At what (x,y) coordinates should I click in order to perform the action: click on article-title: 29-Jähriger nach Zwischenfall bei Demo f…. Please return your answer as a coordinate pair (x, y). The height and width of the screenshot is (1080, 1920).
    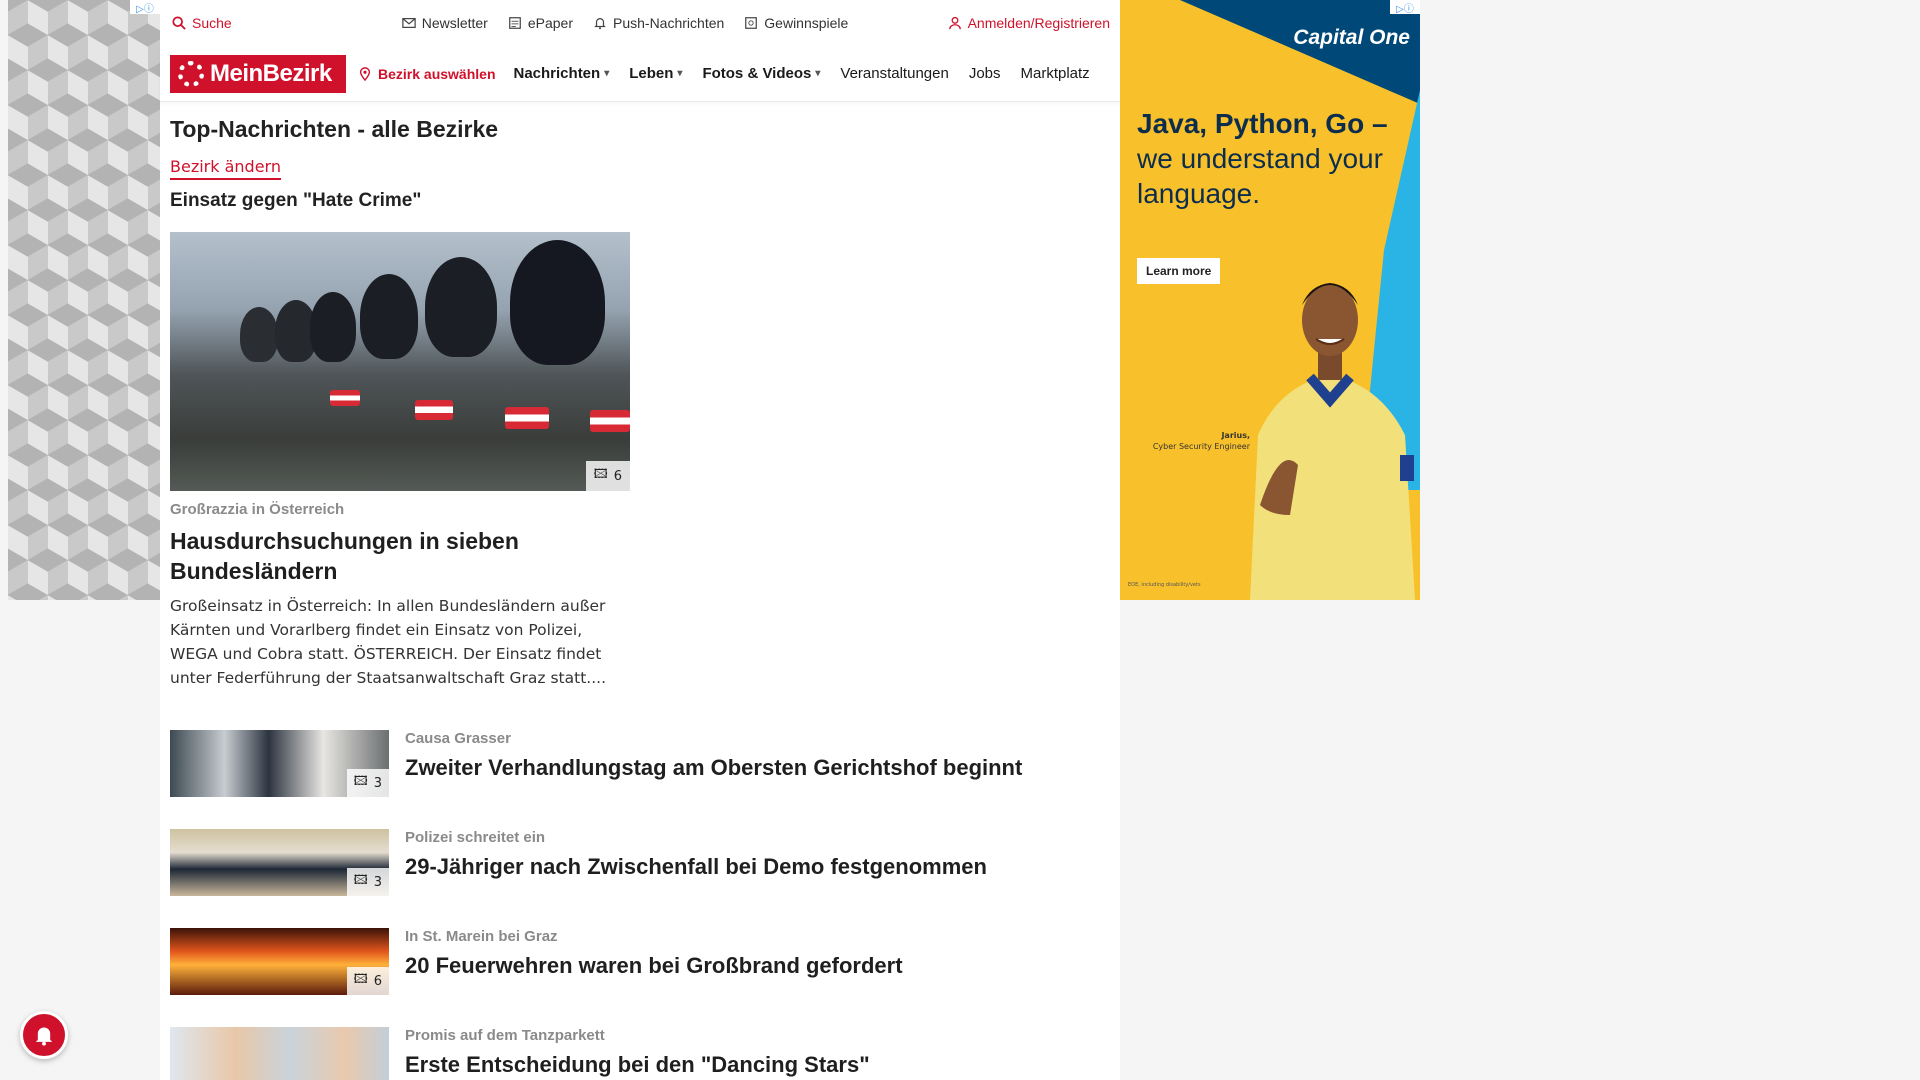
    Looking at the image, I should click on (696, 867).